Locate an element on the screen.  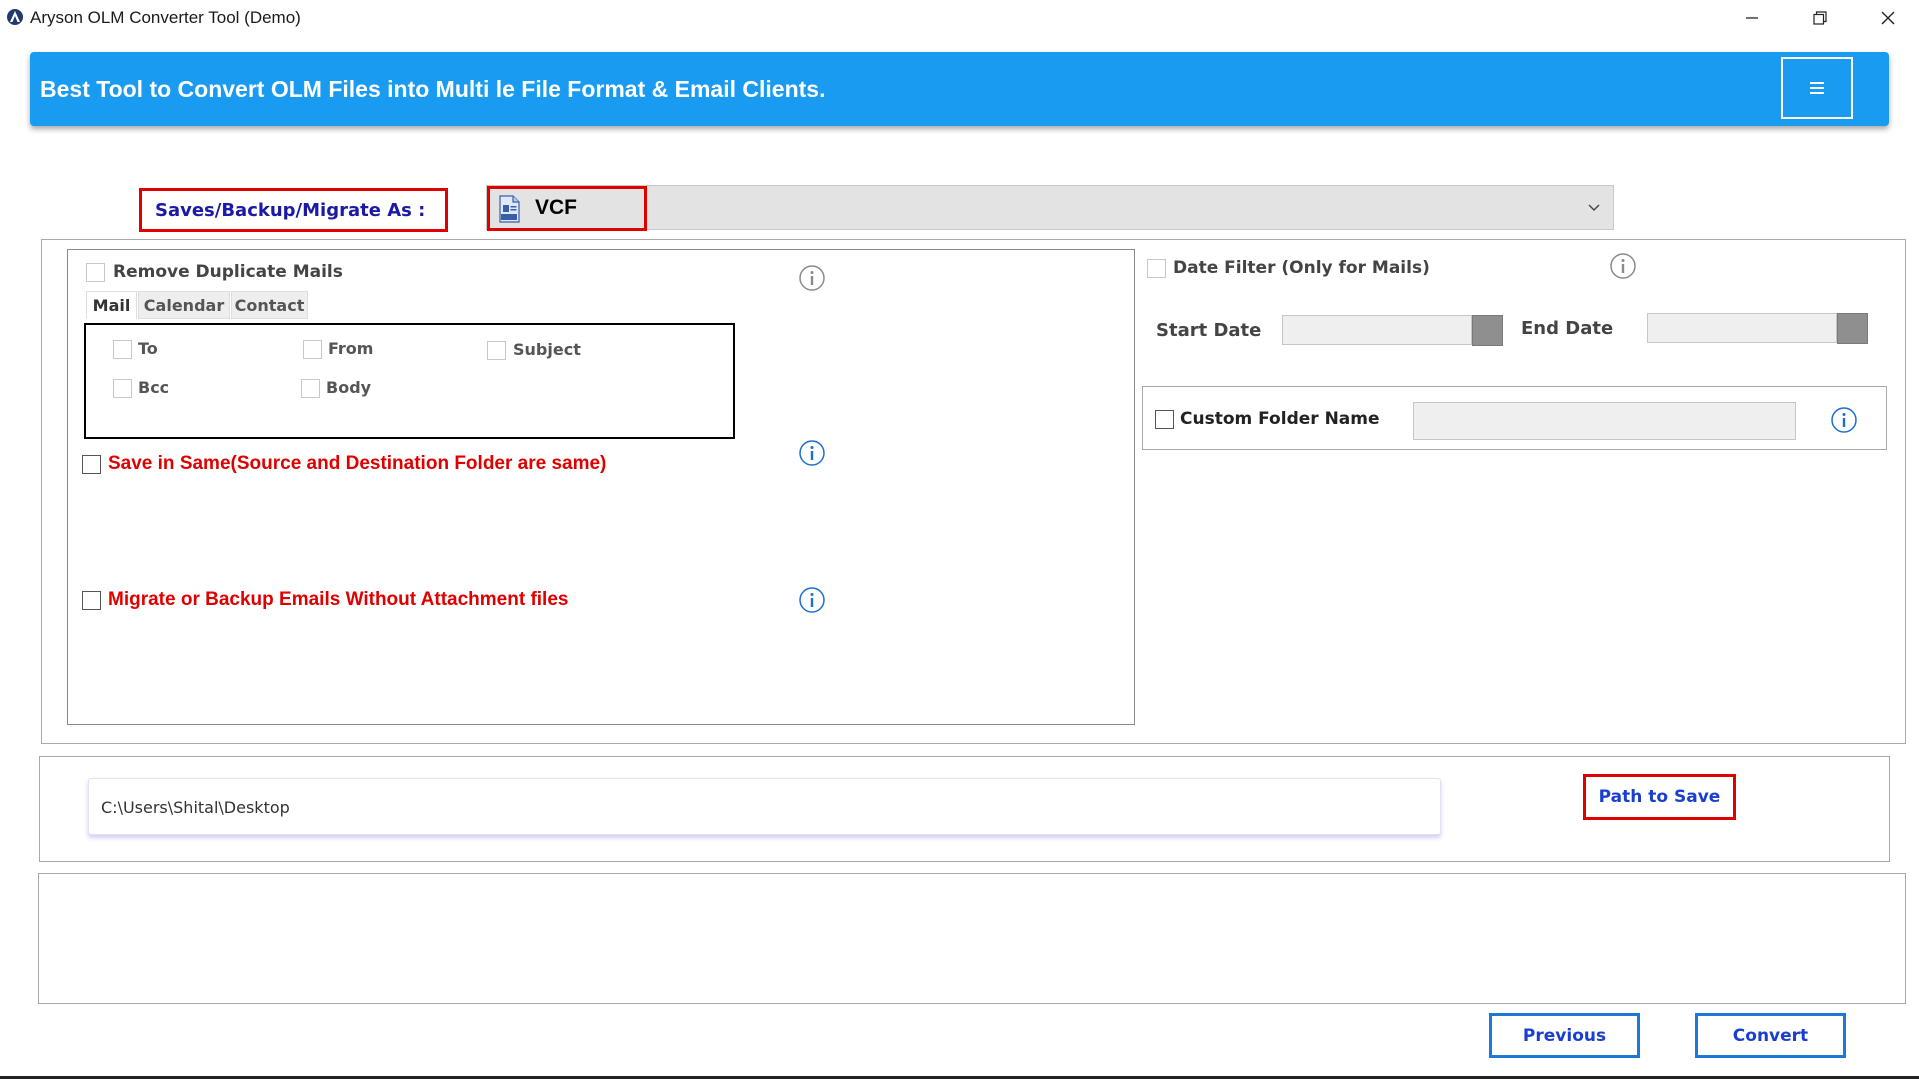
window-title: Aryson OLM Converter Tool (Demo) is located at coordinates (165, 17).